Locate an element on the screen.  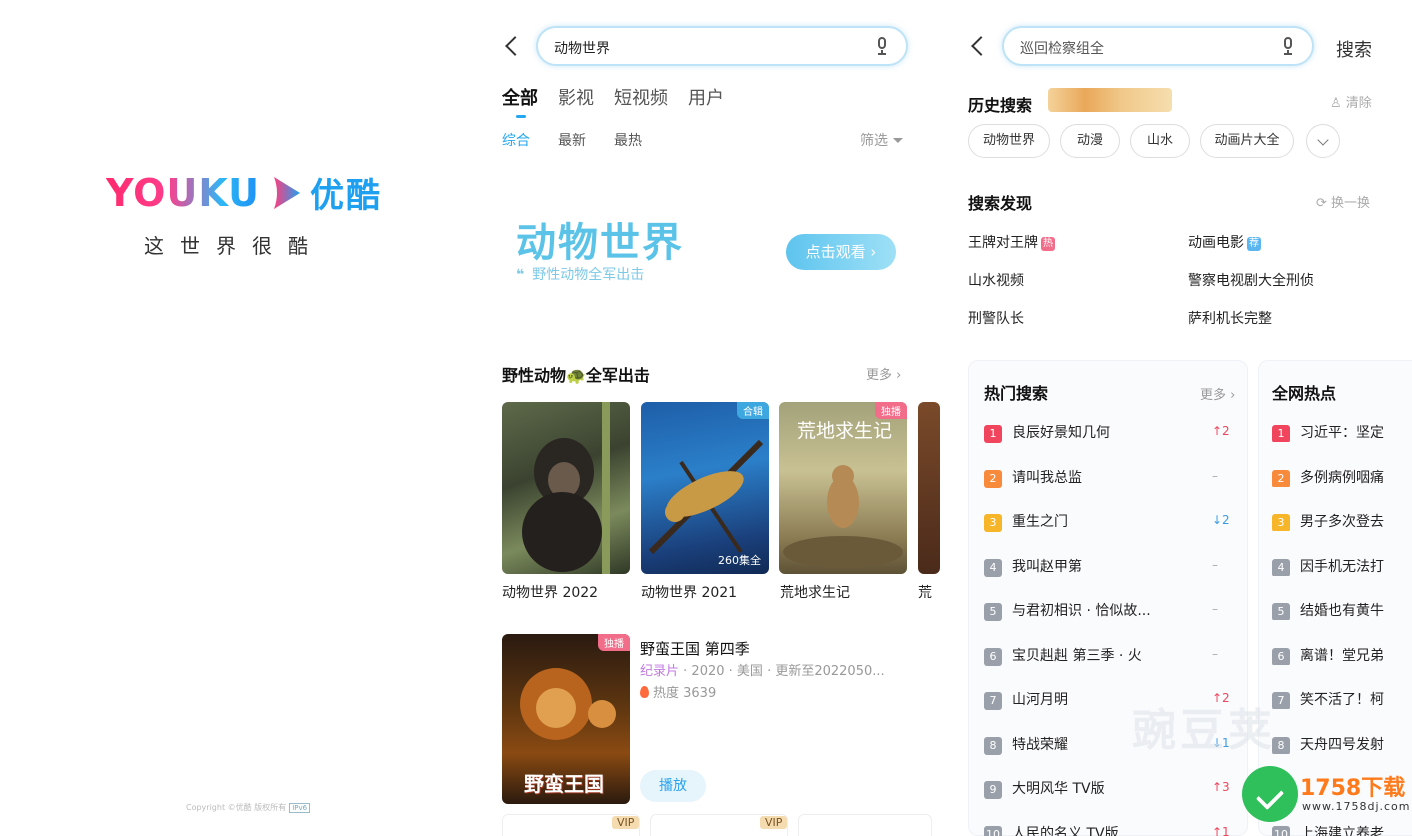
tab-short-video: 短视频 is located at coordinates (641, 97).